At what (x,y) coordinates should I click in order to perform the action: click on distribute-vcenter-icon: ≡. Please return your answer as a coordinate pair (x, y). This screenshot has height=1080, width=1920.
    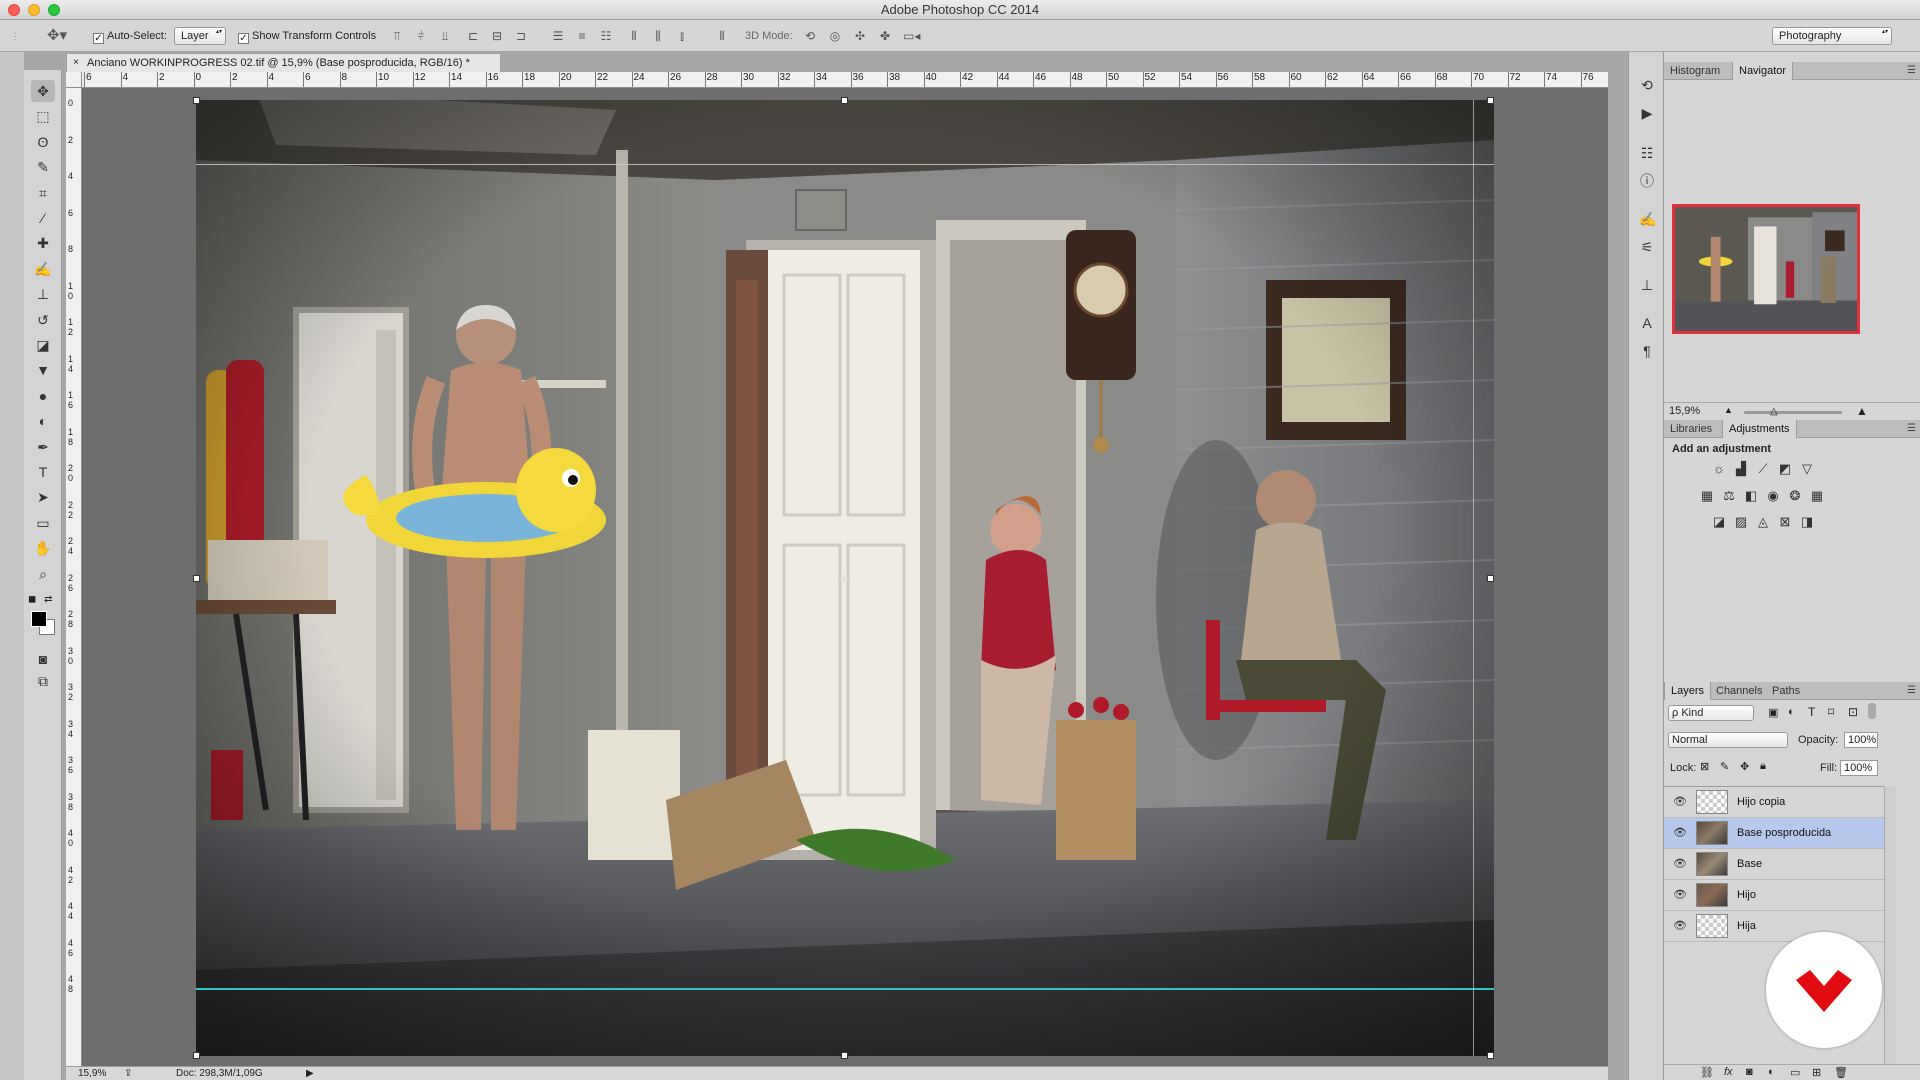
    Looking at the image, I should click on (582, 36).